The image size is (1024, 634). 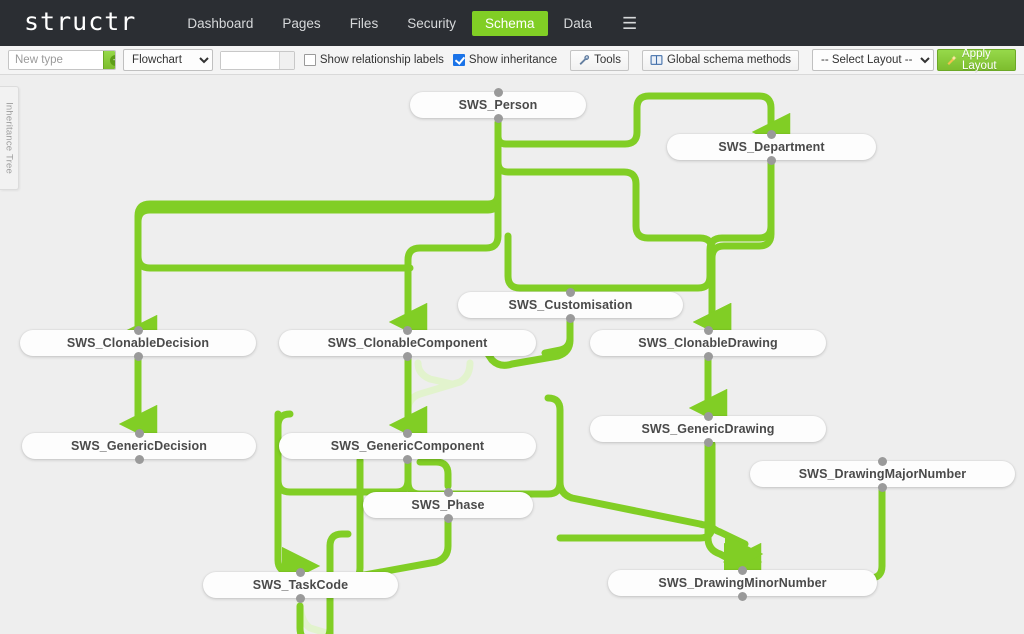 I want to click on schema-node-label: SWS_GenericComponent, so click(x=407, y=446).